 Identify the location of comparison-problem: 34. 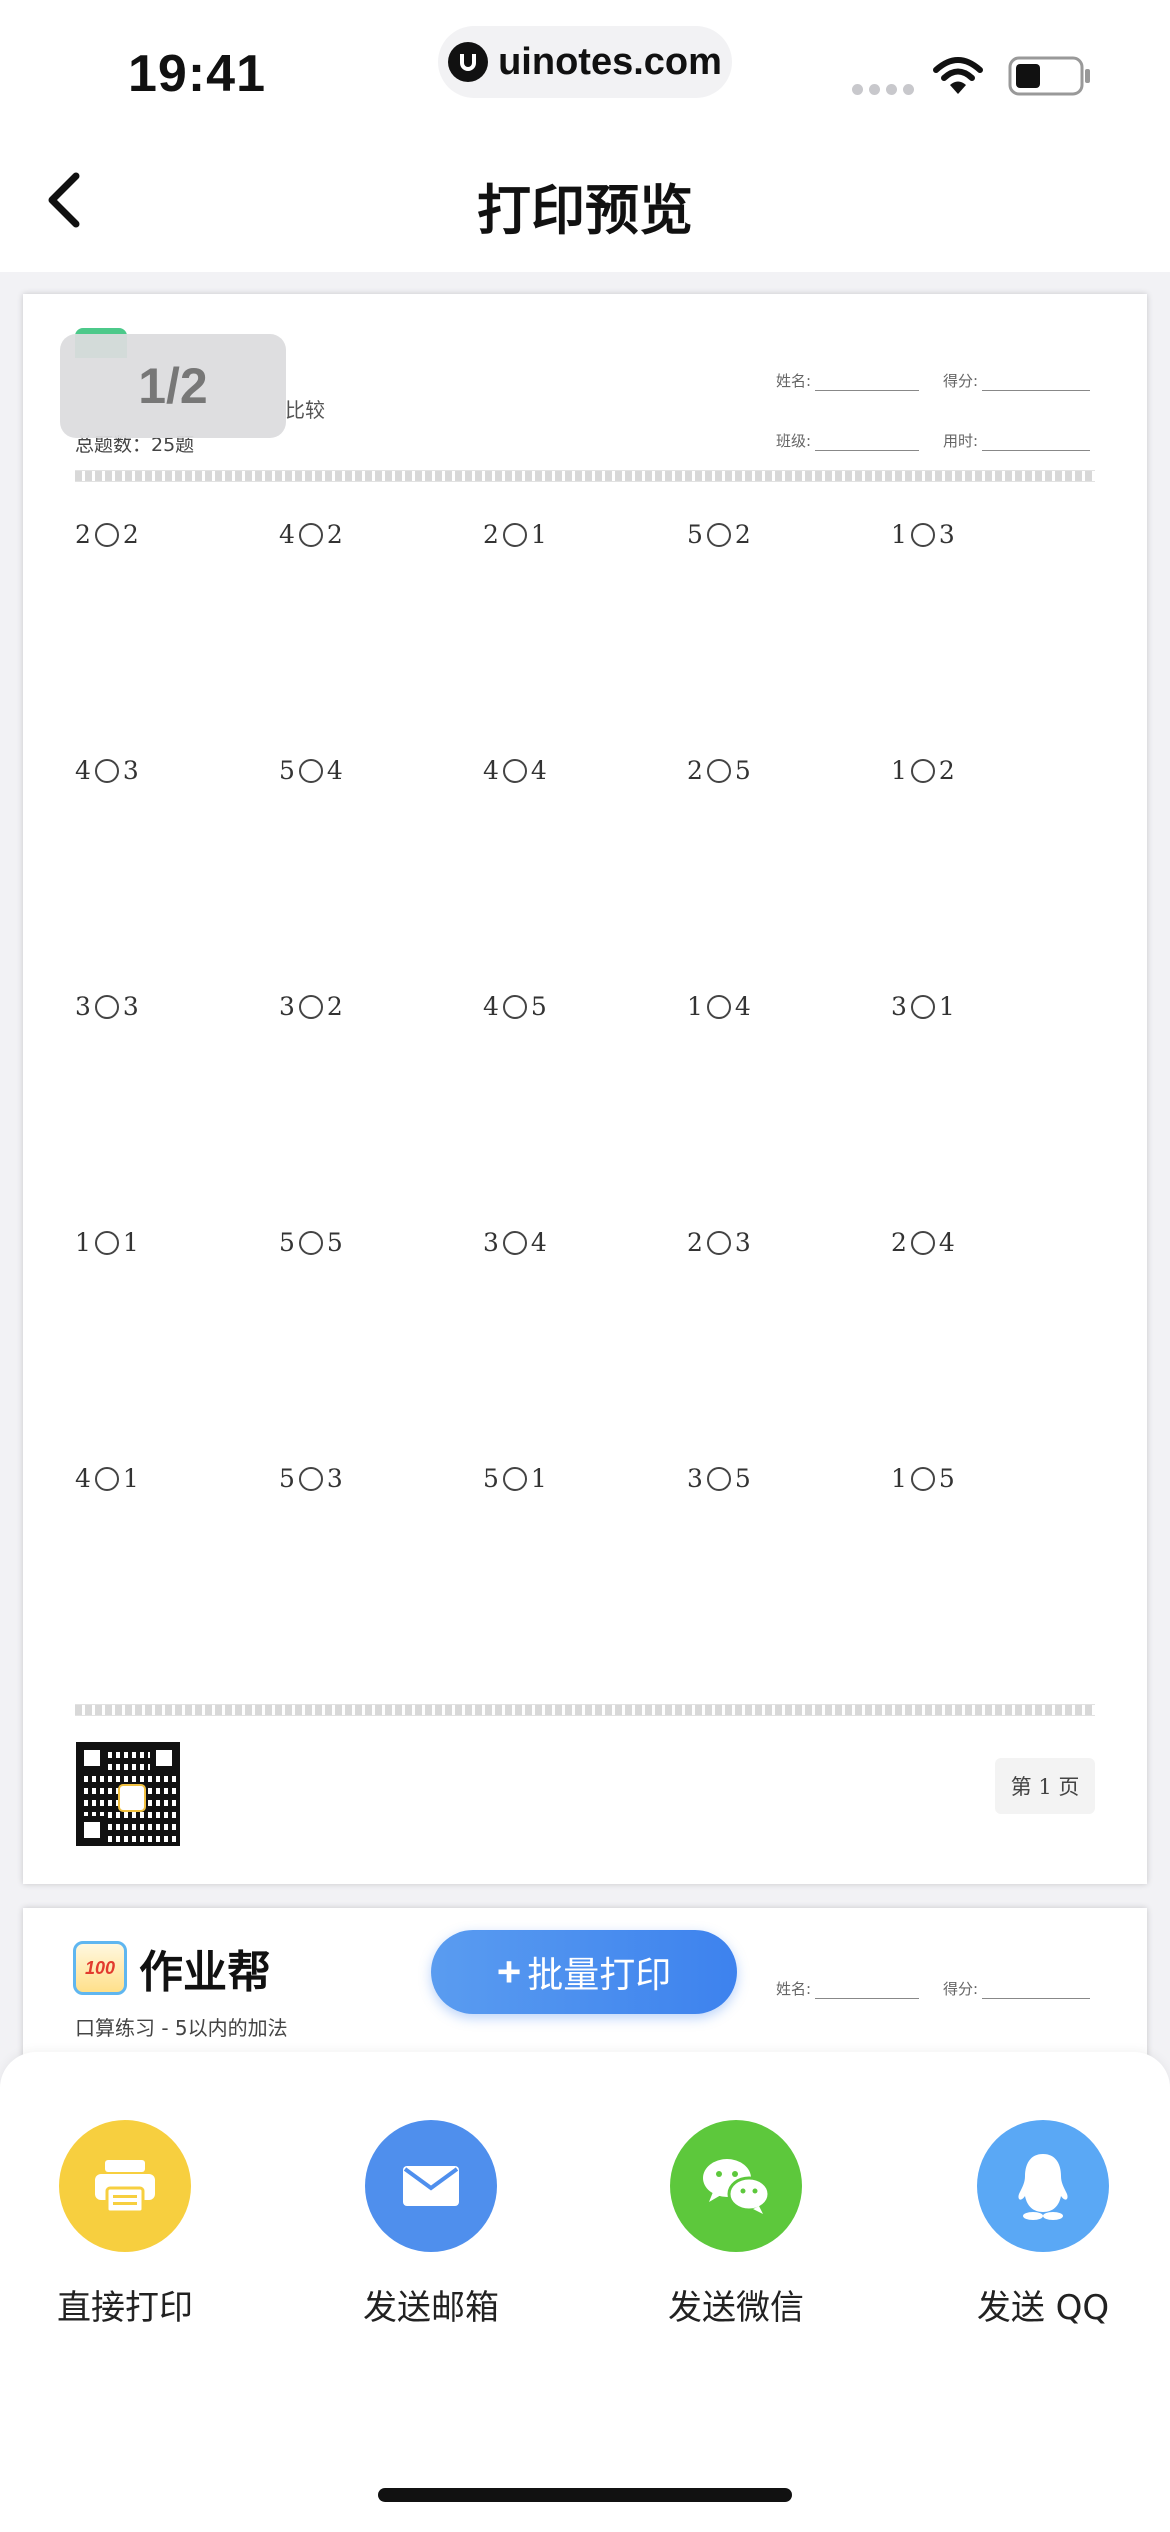
(515, 1242).